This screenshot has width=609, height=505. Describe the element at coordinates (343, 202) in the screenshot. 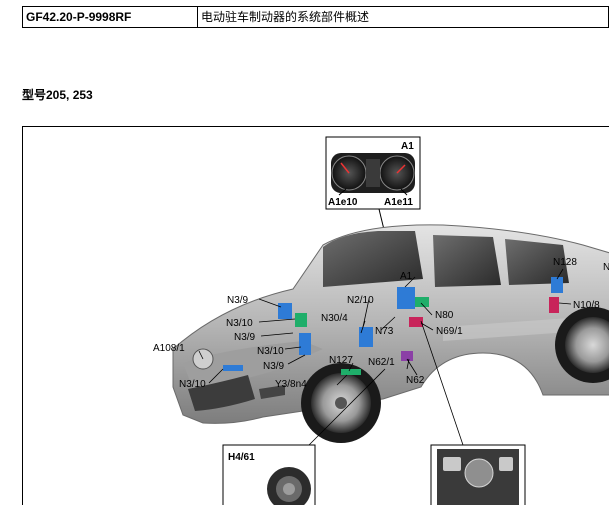

I see `label-a1e10: A1e10` at that location.